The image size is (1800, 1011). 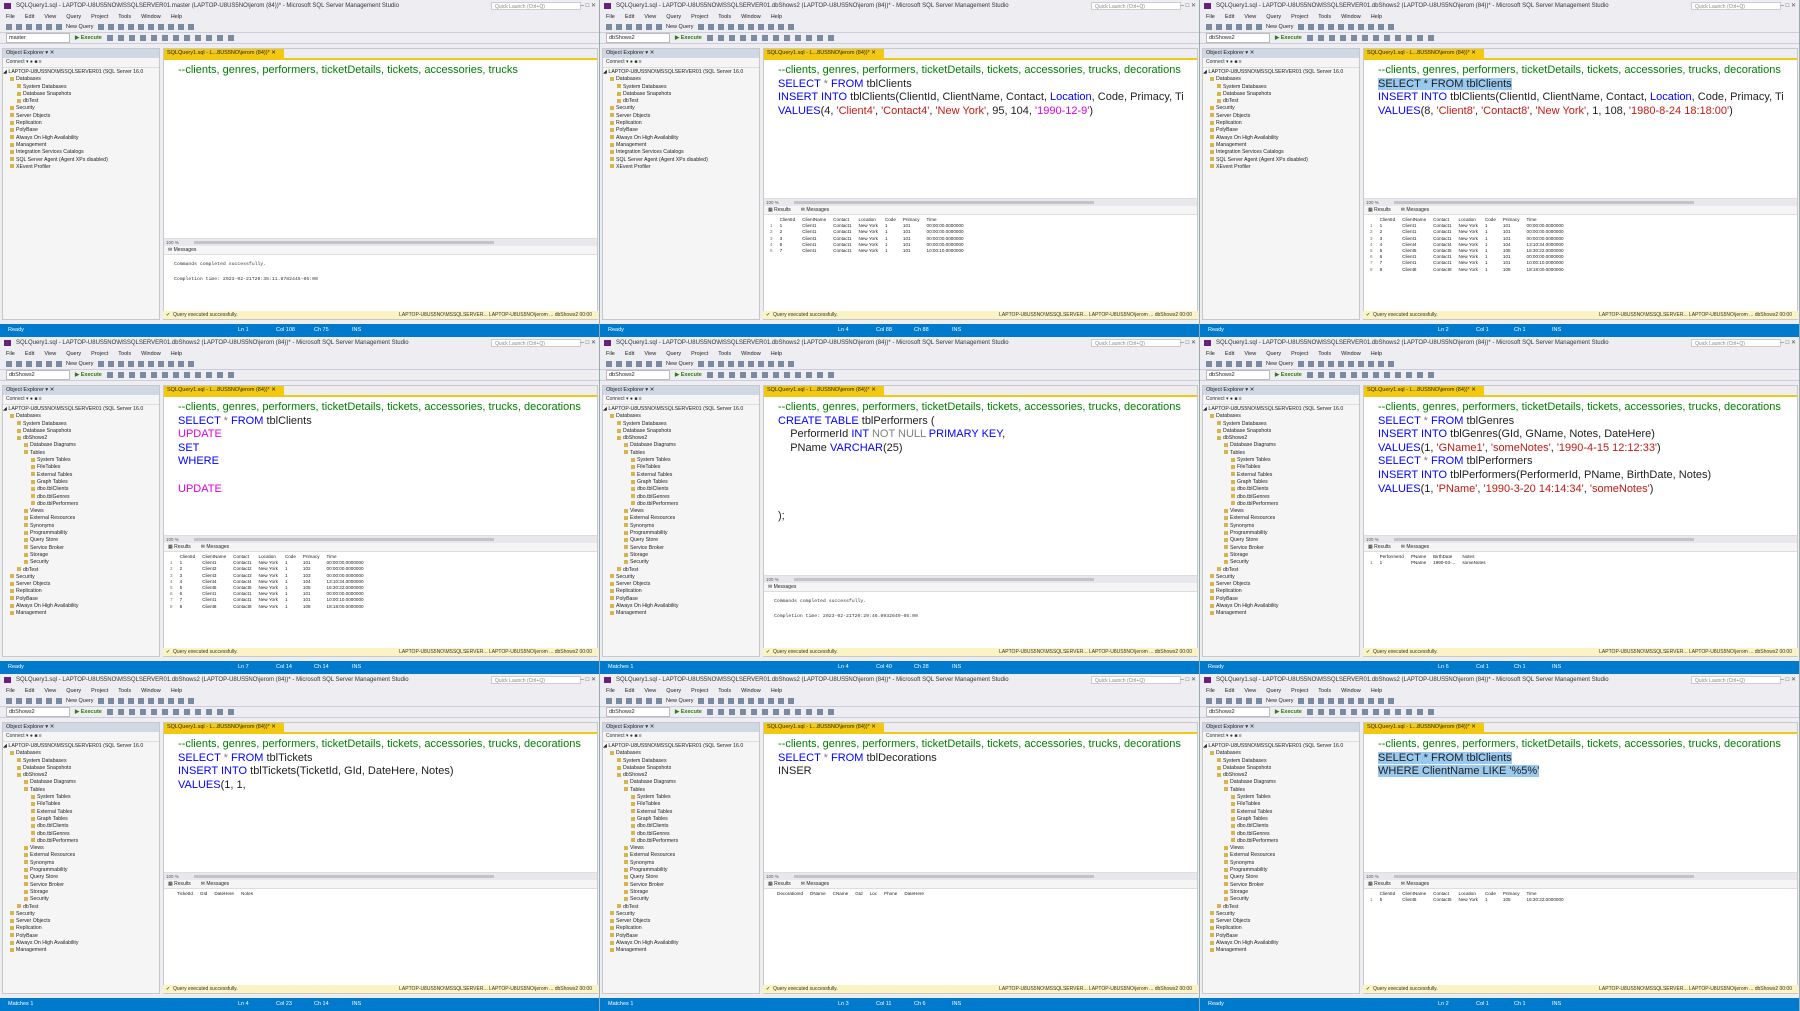 I want to click on menu-item-help: Help, so click(x=1376, y=691).